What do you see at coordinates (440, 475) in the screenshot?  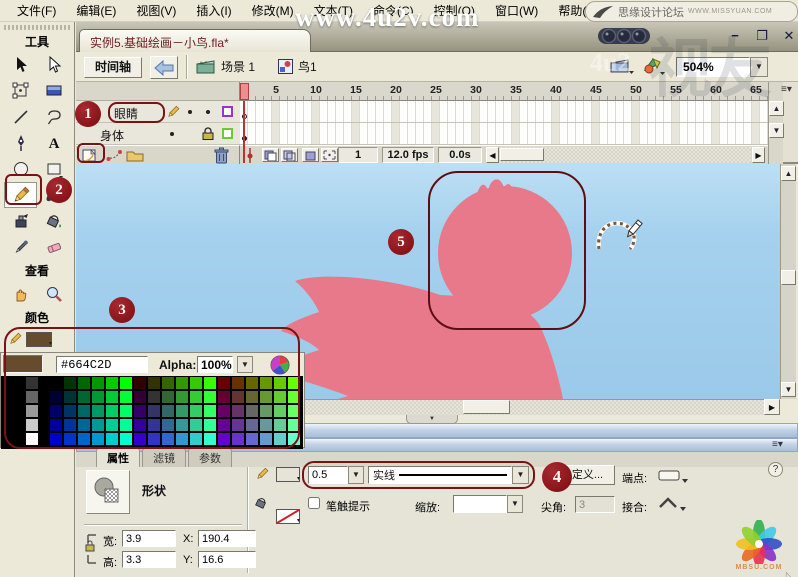 I see `stroke-style-combo: 实线` at bounding box center [440, 475].